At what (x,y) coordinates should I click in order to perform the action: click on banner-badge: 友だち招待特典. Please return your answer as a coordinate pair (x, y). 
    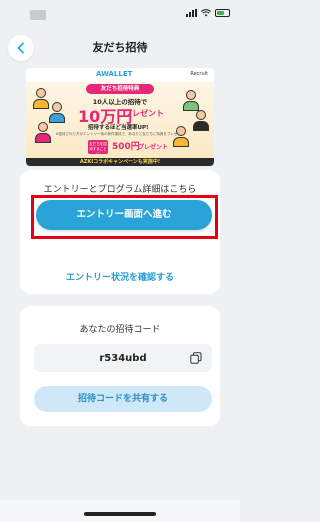
    Looking at the image, I should click on (120, 89).